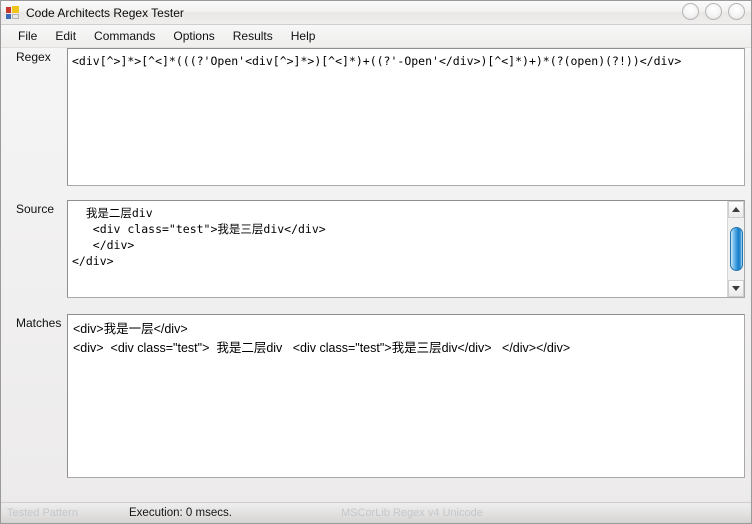  I want to click on matches-label: Matches, so click(39, 323).